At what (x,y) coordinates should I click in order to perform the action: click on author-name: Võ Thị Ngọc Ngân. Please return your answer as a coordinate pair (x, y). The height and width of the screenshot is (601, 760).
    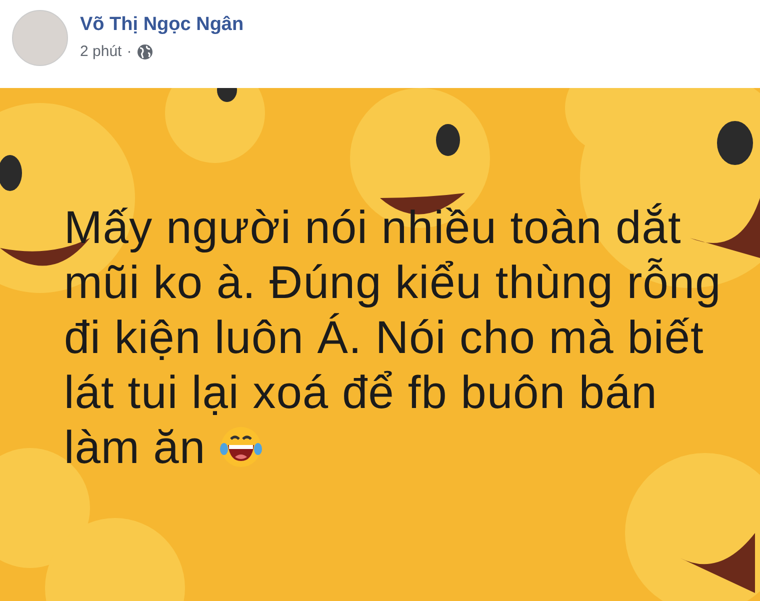
    Looking at the image, I should click on (162, 25).